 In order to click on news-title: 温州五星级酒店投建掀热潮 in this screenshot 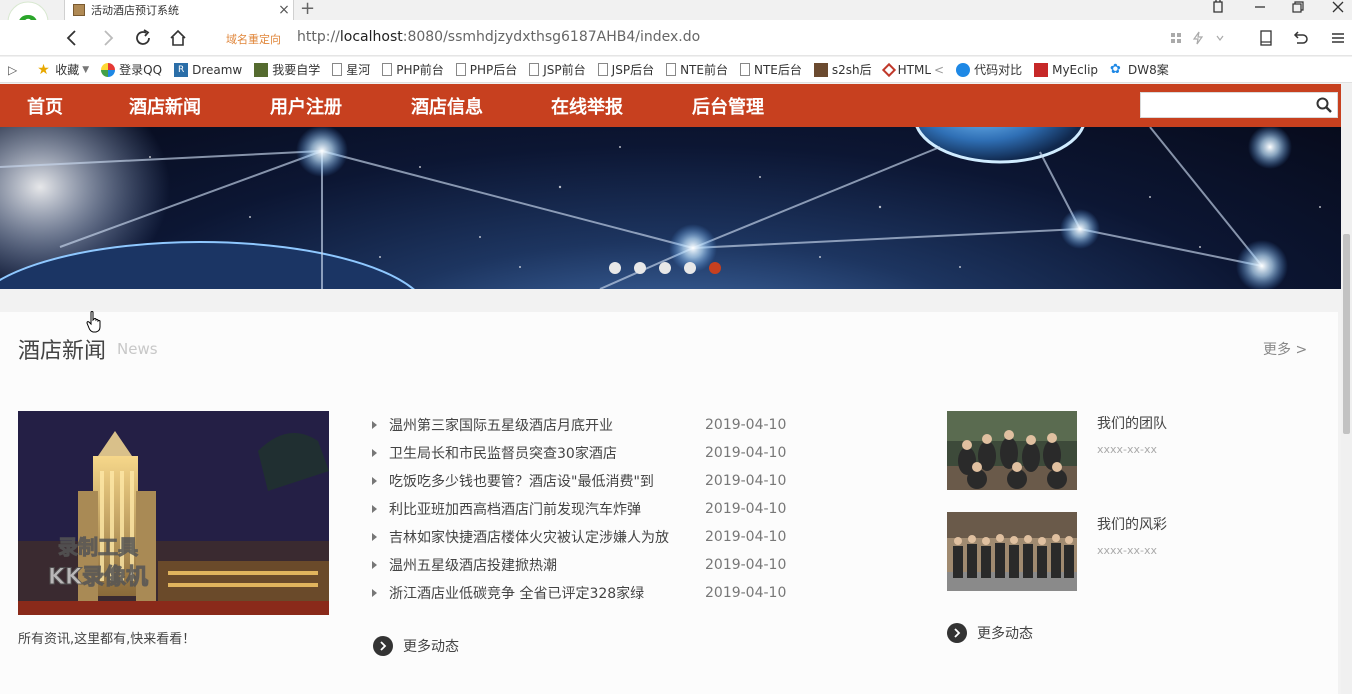, I will do `click(547, 565)`.